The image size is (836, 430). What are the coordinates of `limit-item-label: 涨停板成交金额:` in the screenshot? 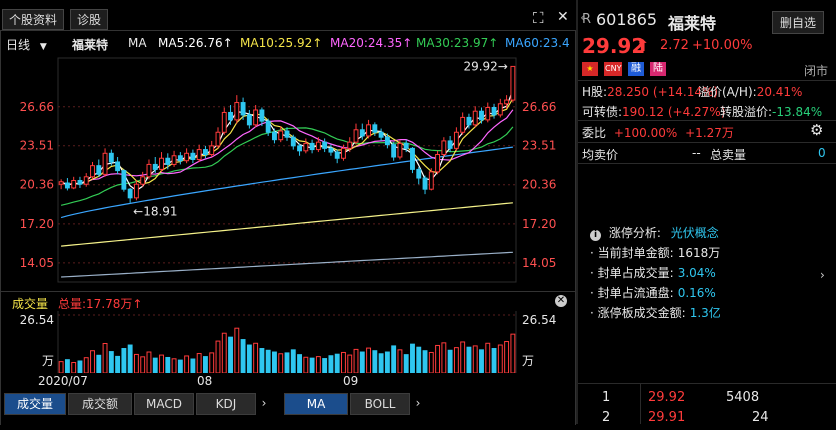 It's located at (641, 313).